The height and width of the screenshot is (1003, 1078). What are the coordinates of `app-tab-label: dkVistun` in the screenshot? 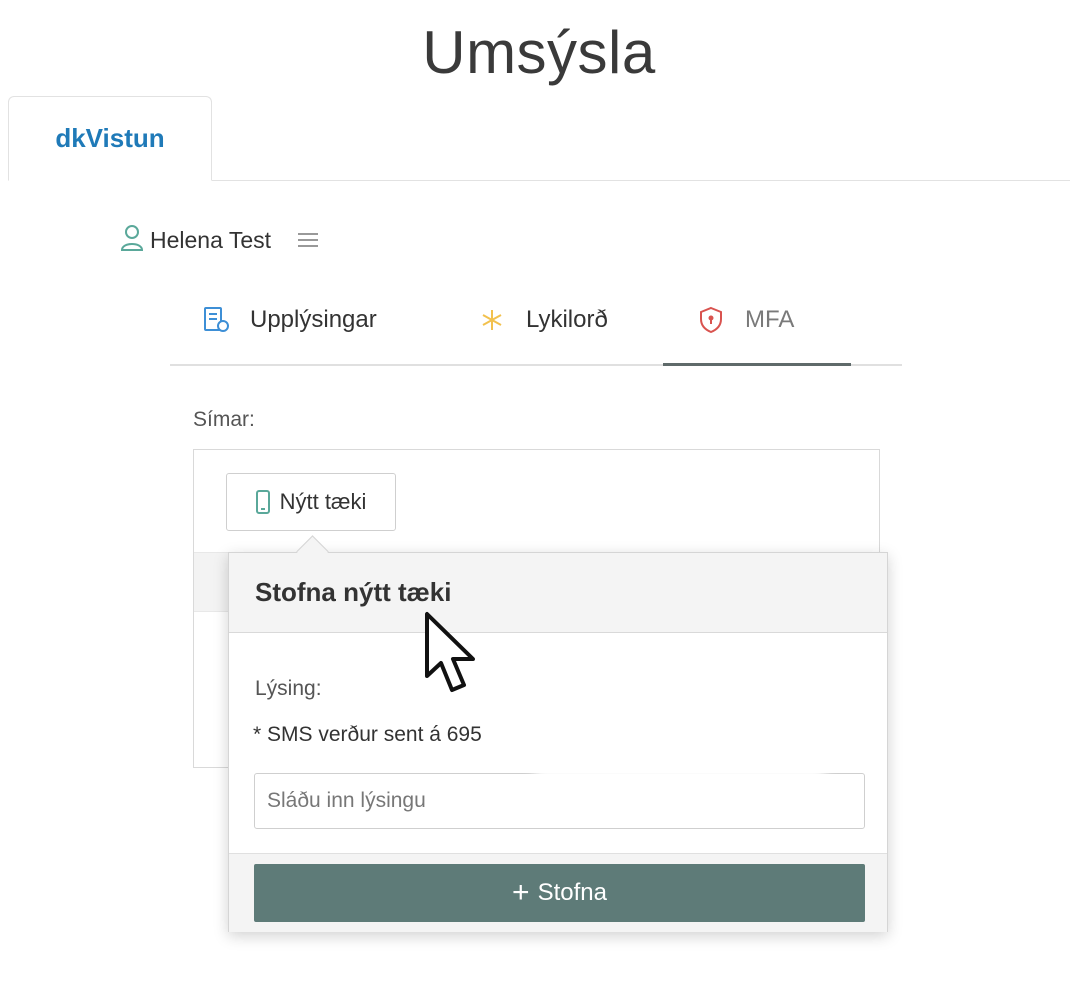 It's located at (110, 138).